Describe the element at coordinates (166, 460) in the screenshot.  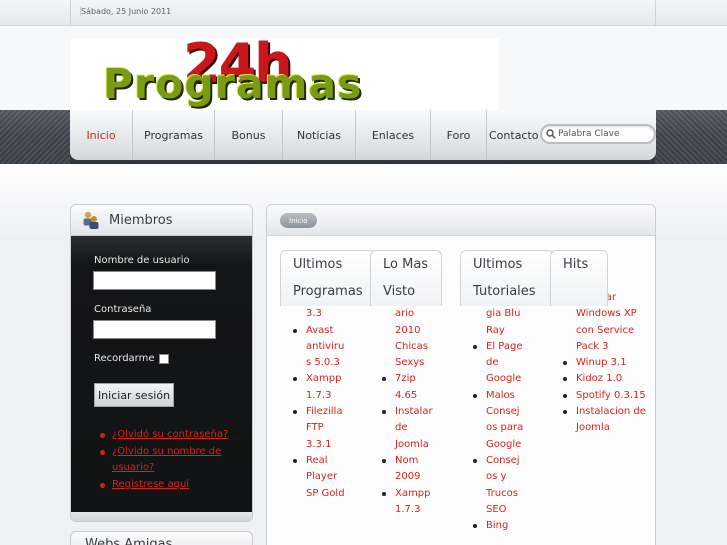
I see `forgot-username-link: ¿Olvido su nombre de usuario?` at that location.